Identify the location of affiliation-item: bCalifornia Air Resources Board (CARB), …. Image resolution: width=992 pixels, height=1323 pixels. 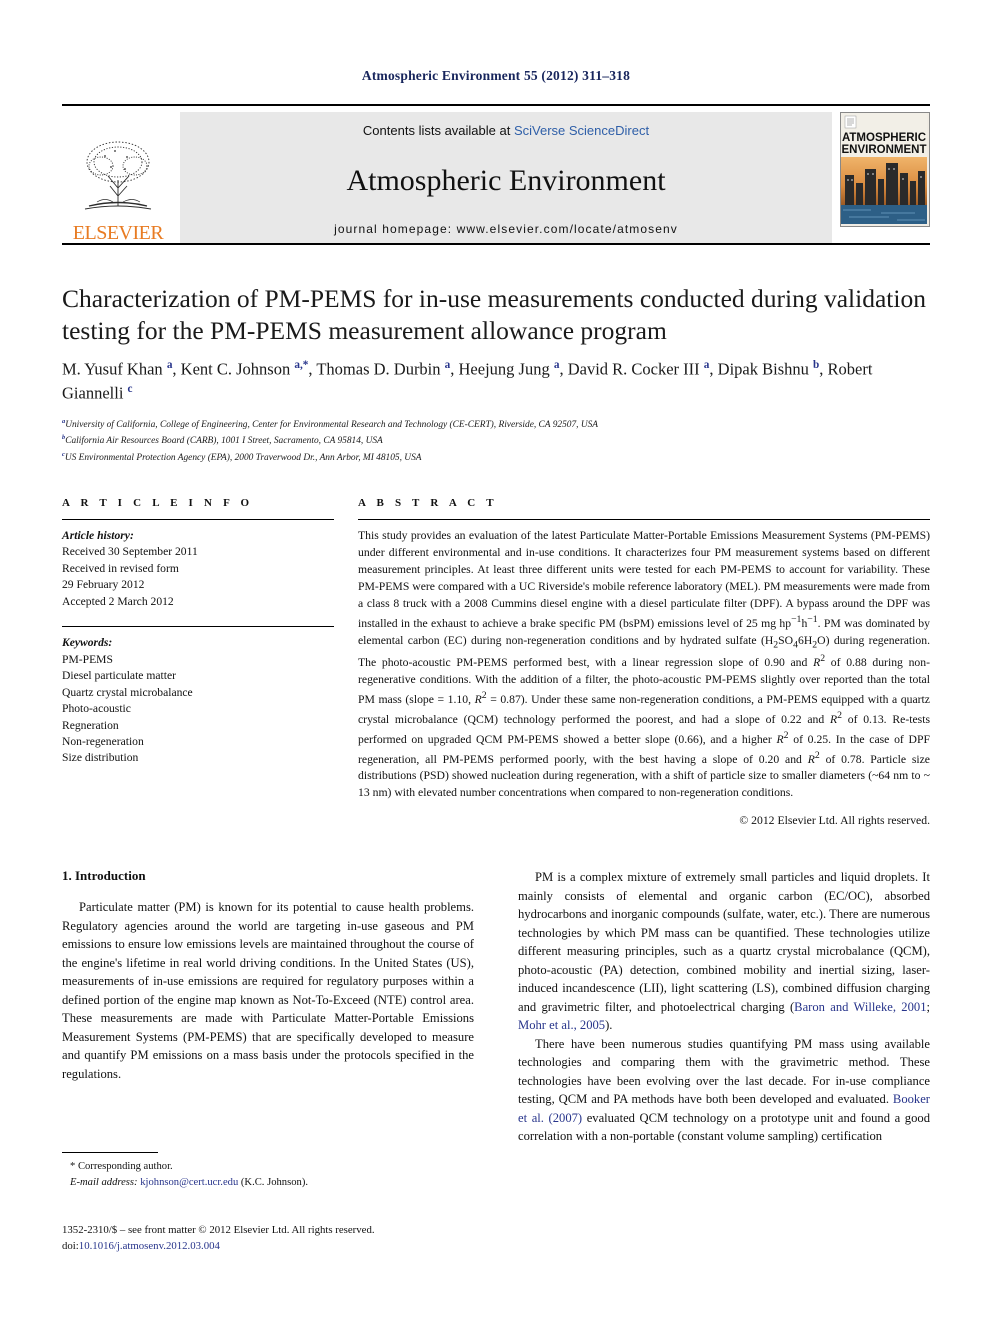
(222, 440).